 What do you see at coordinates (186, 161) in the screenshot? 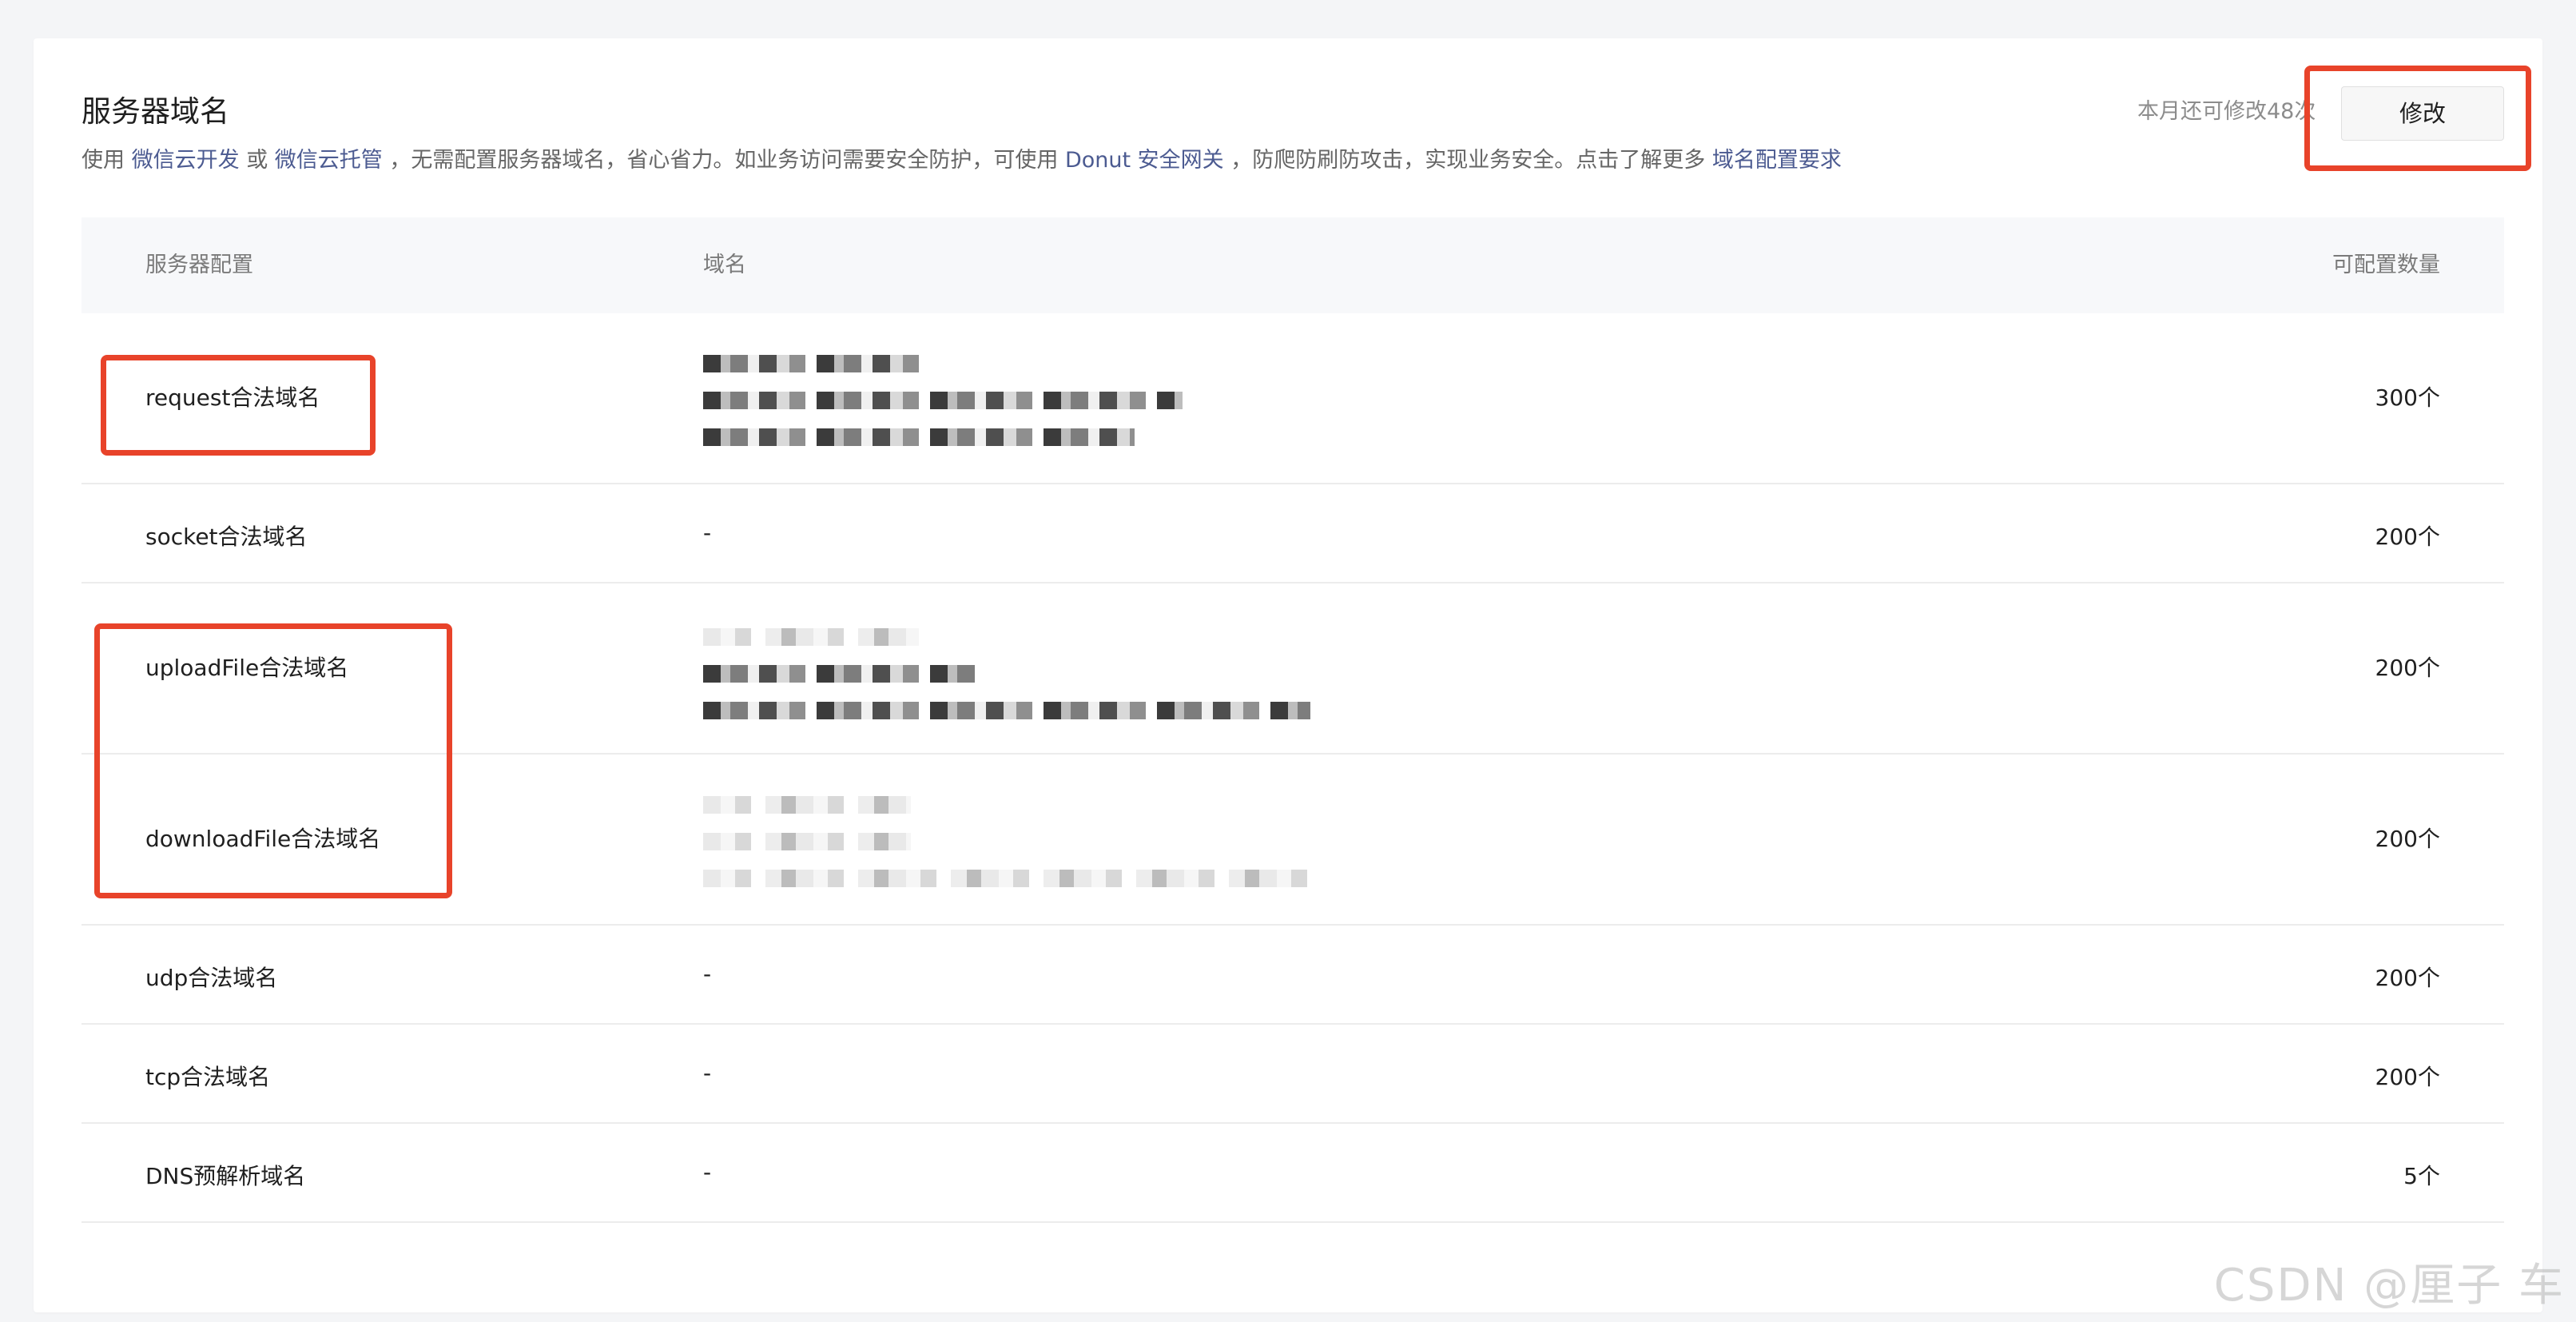
I see `link-wechat-cloud-dev: 微信云开发` at bounding box center [186, 161].